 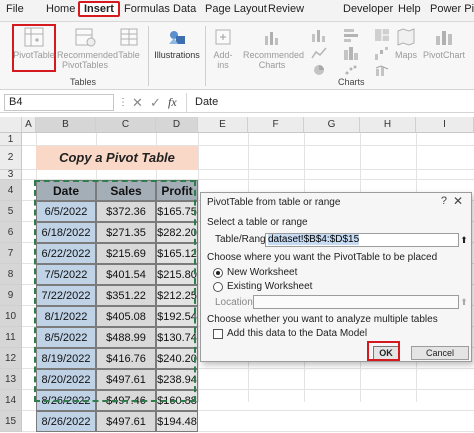 What do you see at coordinates (66, 274) in the screenshot?
I see `table-cell-date: 7/5/2022` at bounding box center [66, 274].